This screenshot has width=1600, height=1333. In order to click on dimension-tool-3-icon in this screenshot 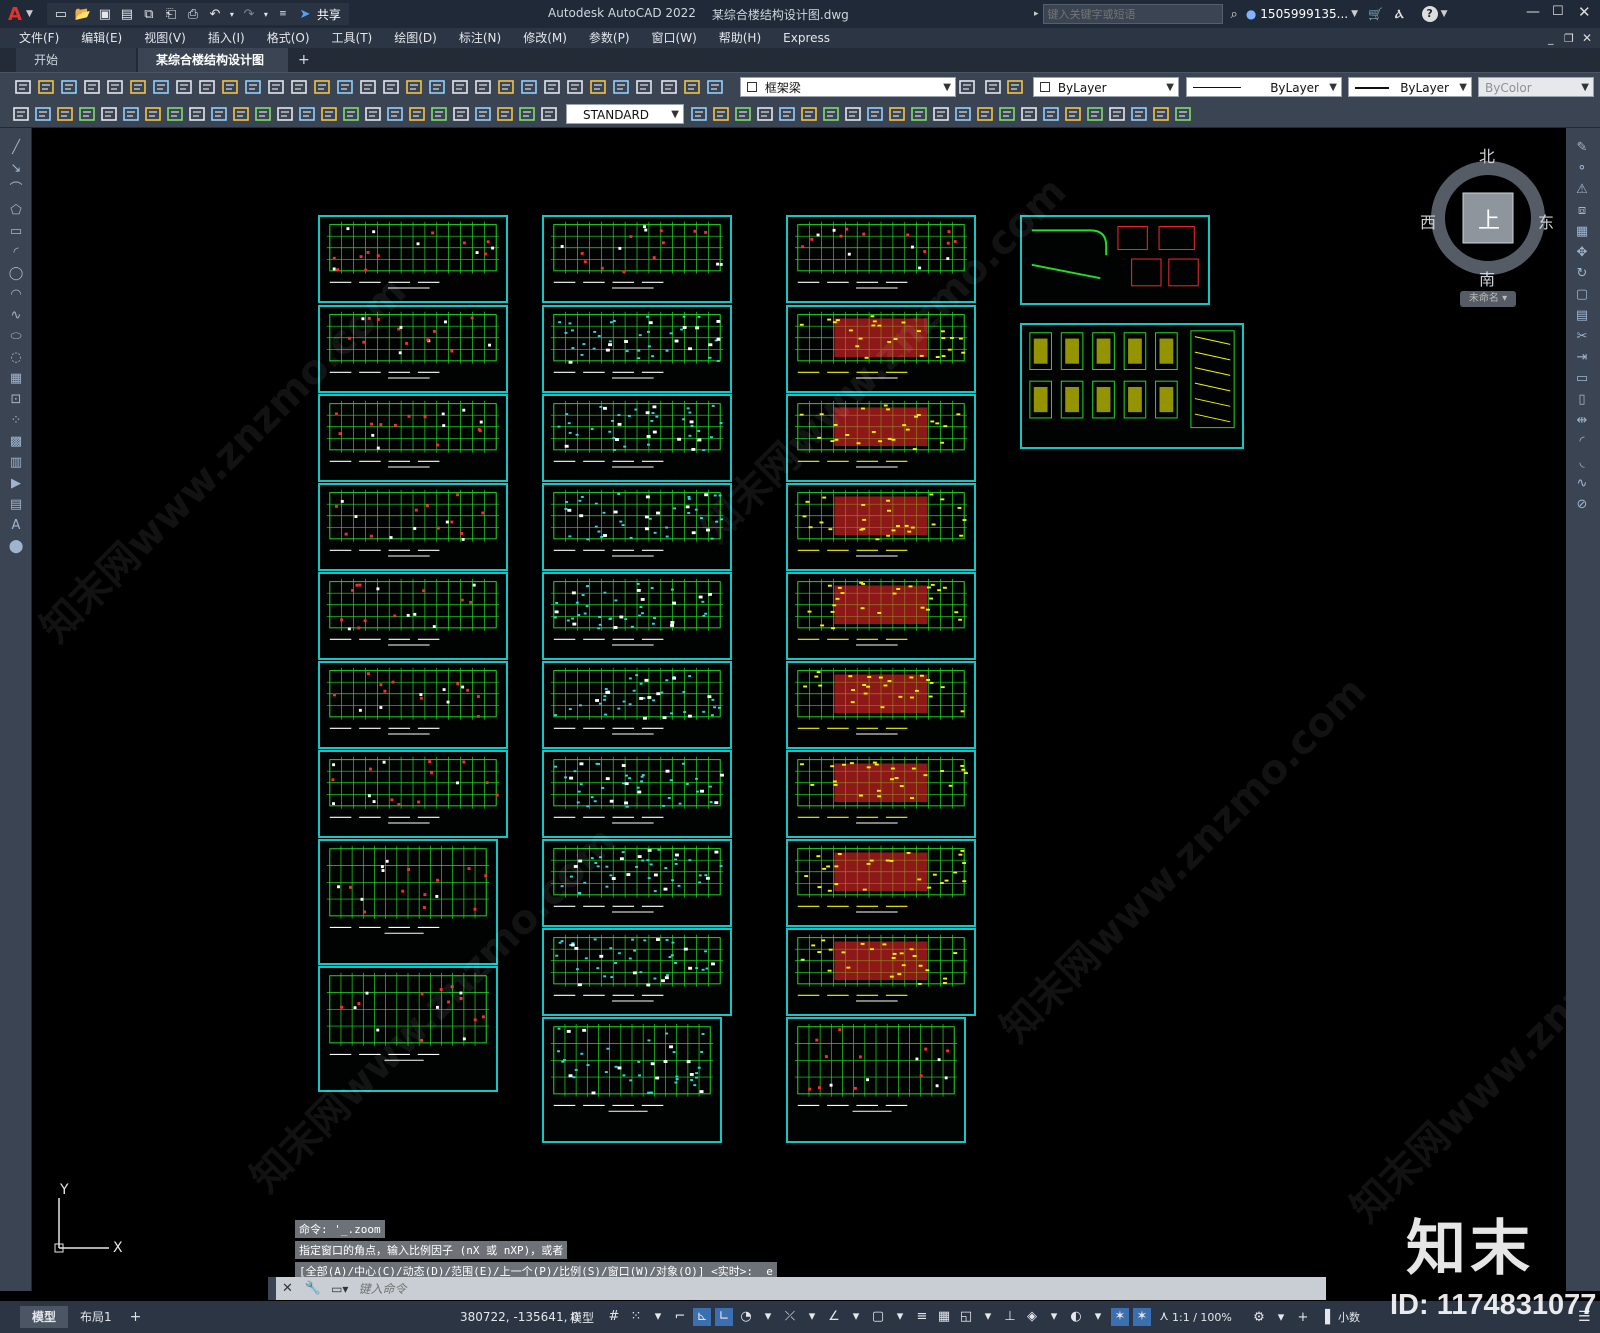, I will do `click(65, 114)`.